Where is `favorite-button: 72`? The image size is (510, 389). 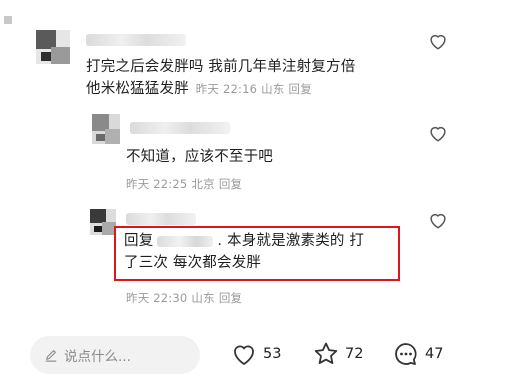
favorite-button: 72 is located at coordinates (337, 354).